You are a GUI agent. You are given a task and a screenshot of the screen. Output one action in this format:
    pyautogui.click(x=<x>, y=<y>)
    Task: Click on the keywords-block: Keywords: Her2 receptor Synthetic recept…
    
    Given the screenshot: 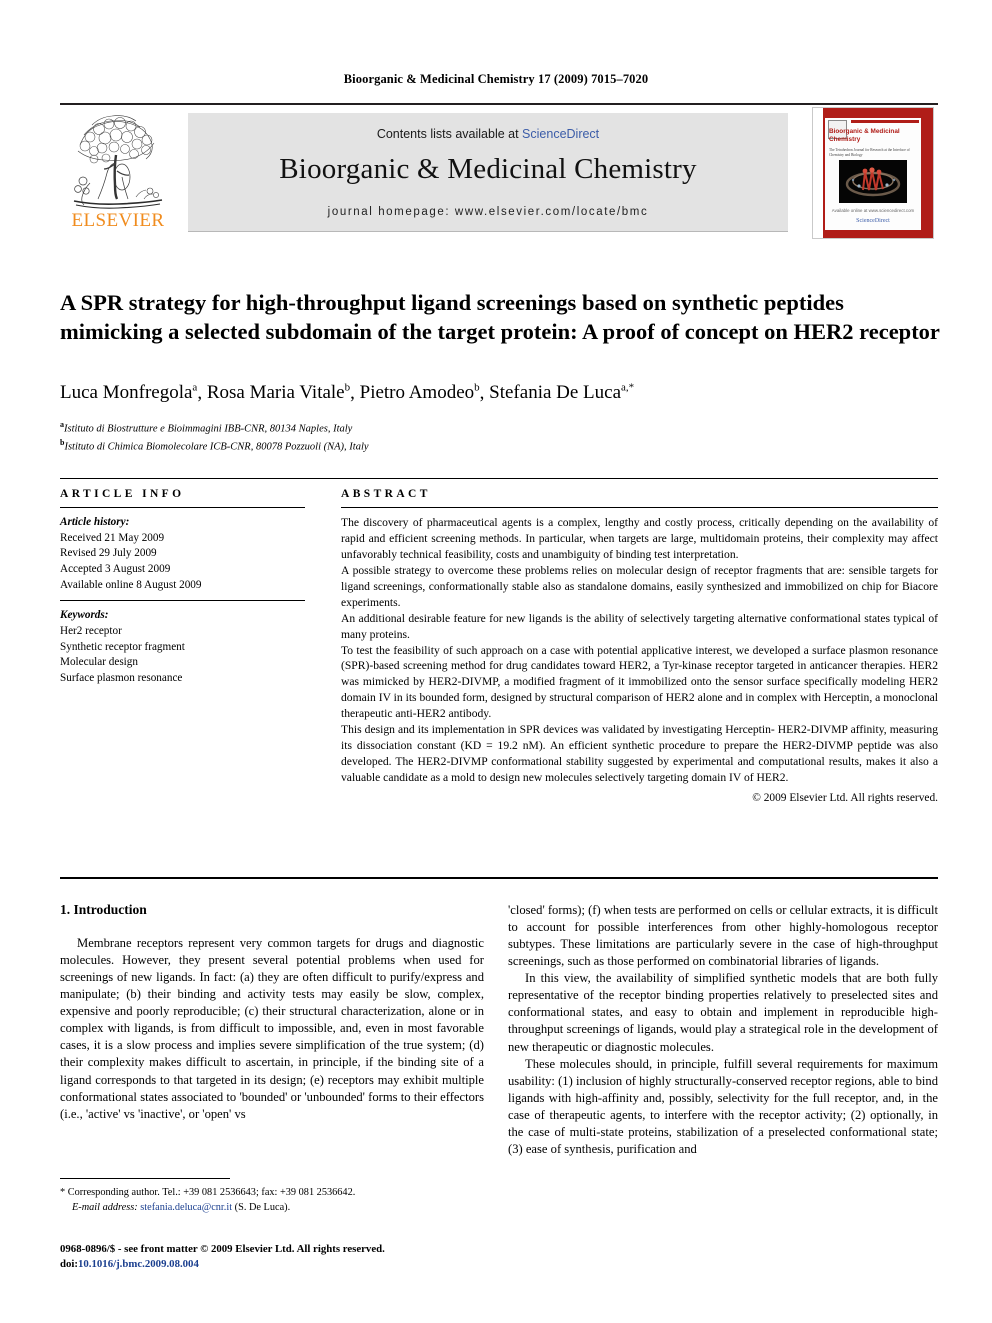 What is the action you would take?
    pyautogui.click(x=182, y=647)
    